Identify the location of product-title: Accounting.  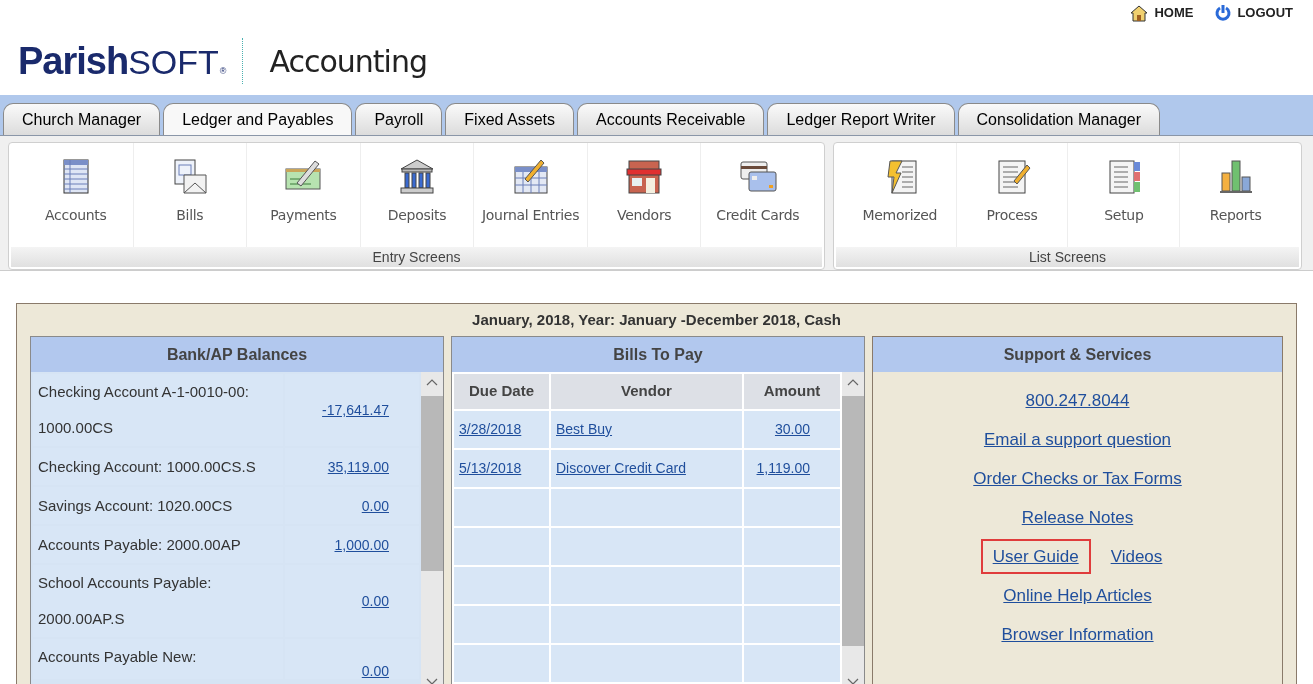
(348, 61).